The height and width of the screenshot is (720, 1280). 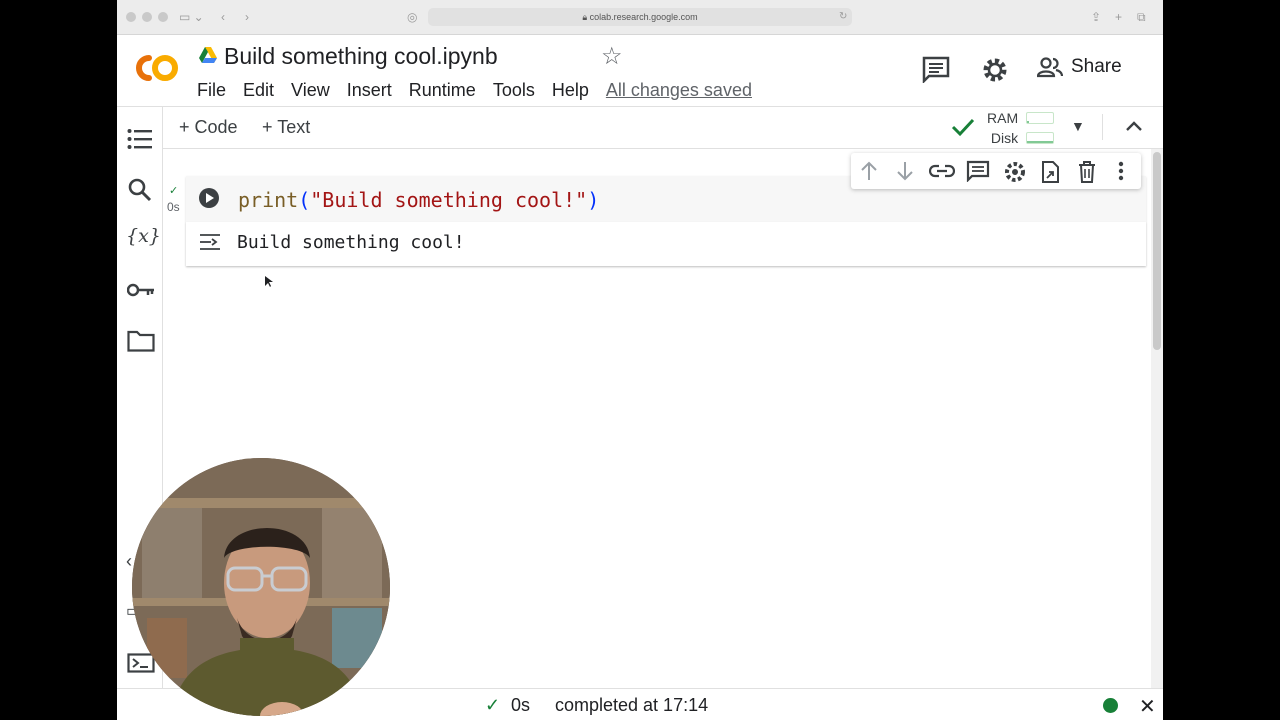 I want to click on minimize-window-button, so click(x=147, y=17).